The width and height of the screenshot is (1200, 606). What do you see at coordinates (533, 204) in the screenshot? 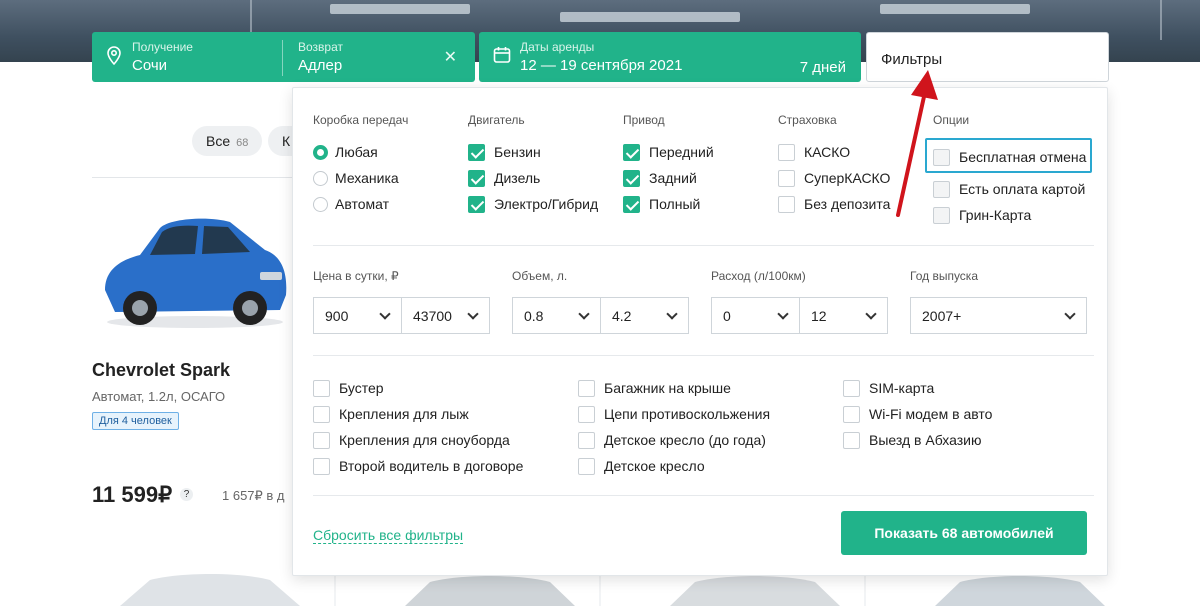
I see `checkbox-electric: Электро/Гибрид` at bounding box center [533, 204].